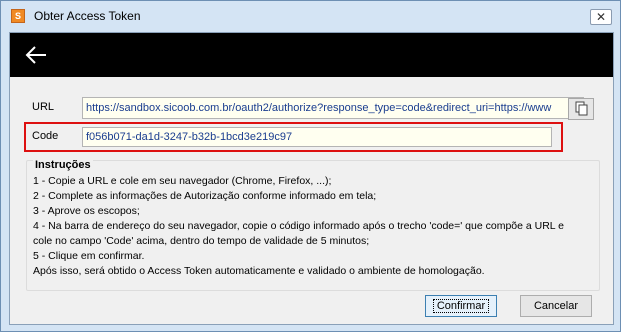 This screenshot has width=623, height=334. I want to click on header-bar, so click(311, 55).